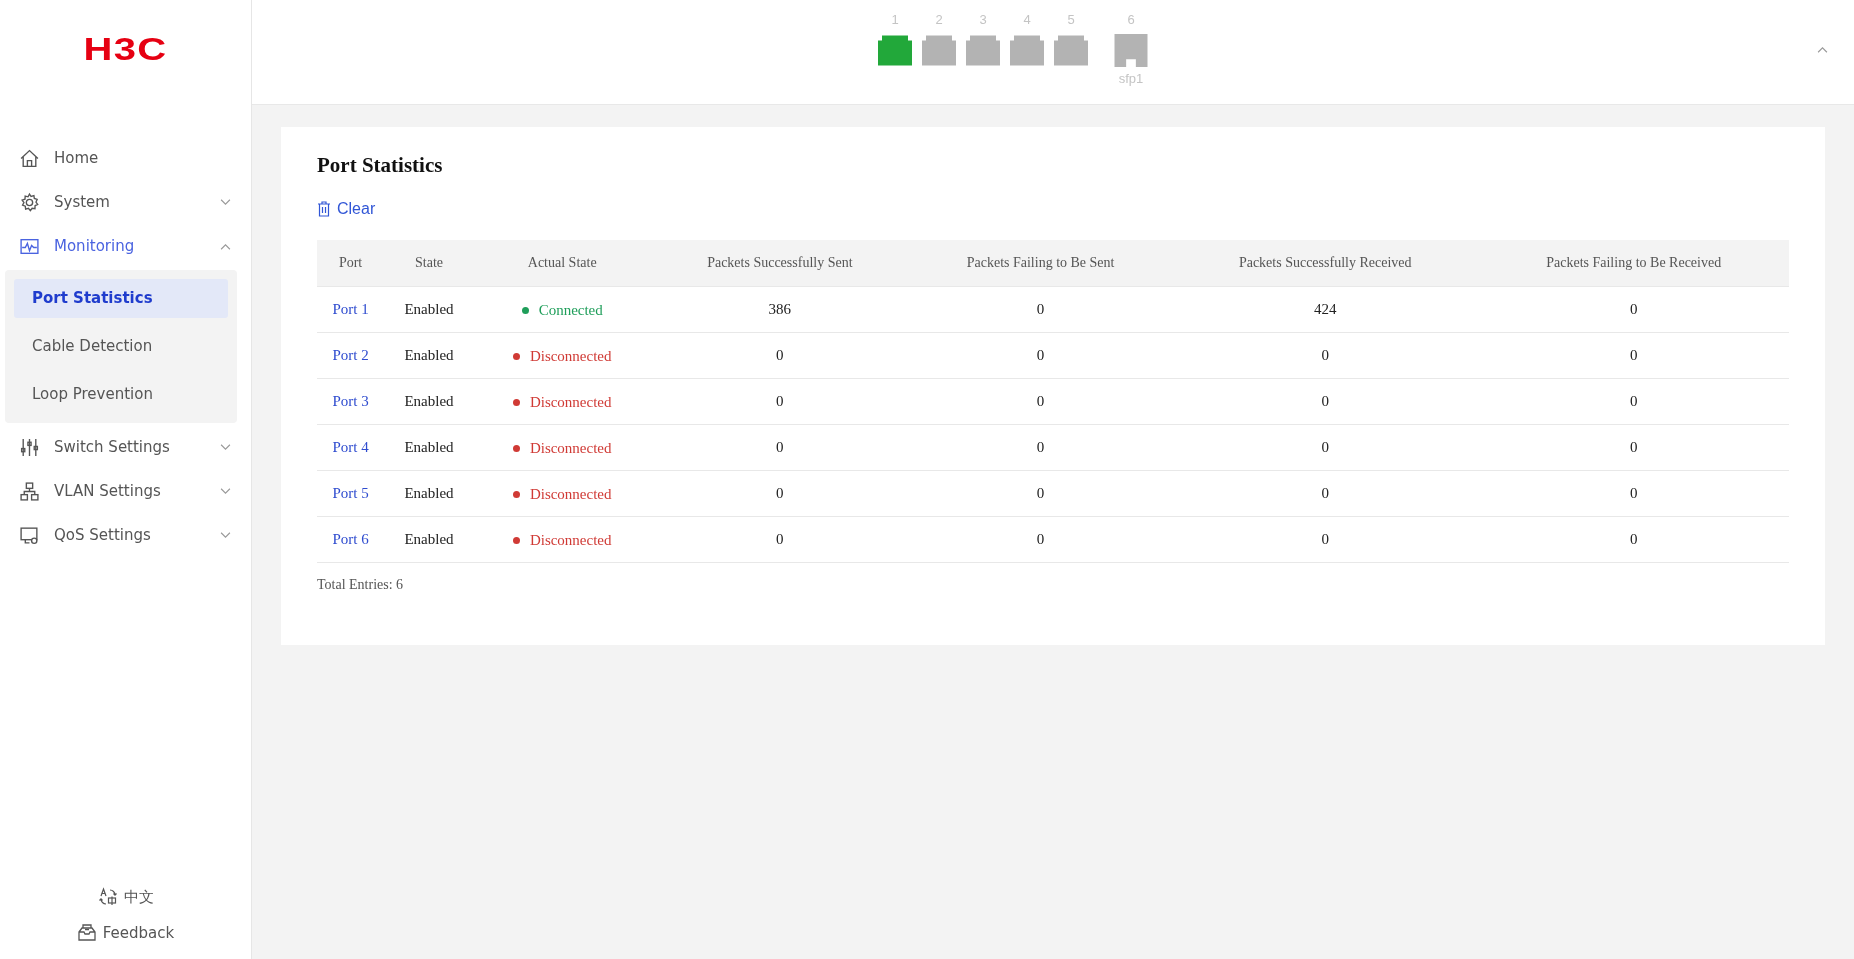 The image size is (1854, 959). I want to click on submenu-item: Loop Prevention, so click(121, 394).